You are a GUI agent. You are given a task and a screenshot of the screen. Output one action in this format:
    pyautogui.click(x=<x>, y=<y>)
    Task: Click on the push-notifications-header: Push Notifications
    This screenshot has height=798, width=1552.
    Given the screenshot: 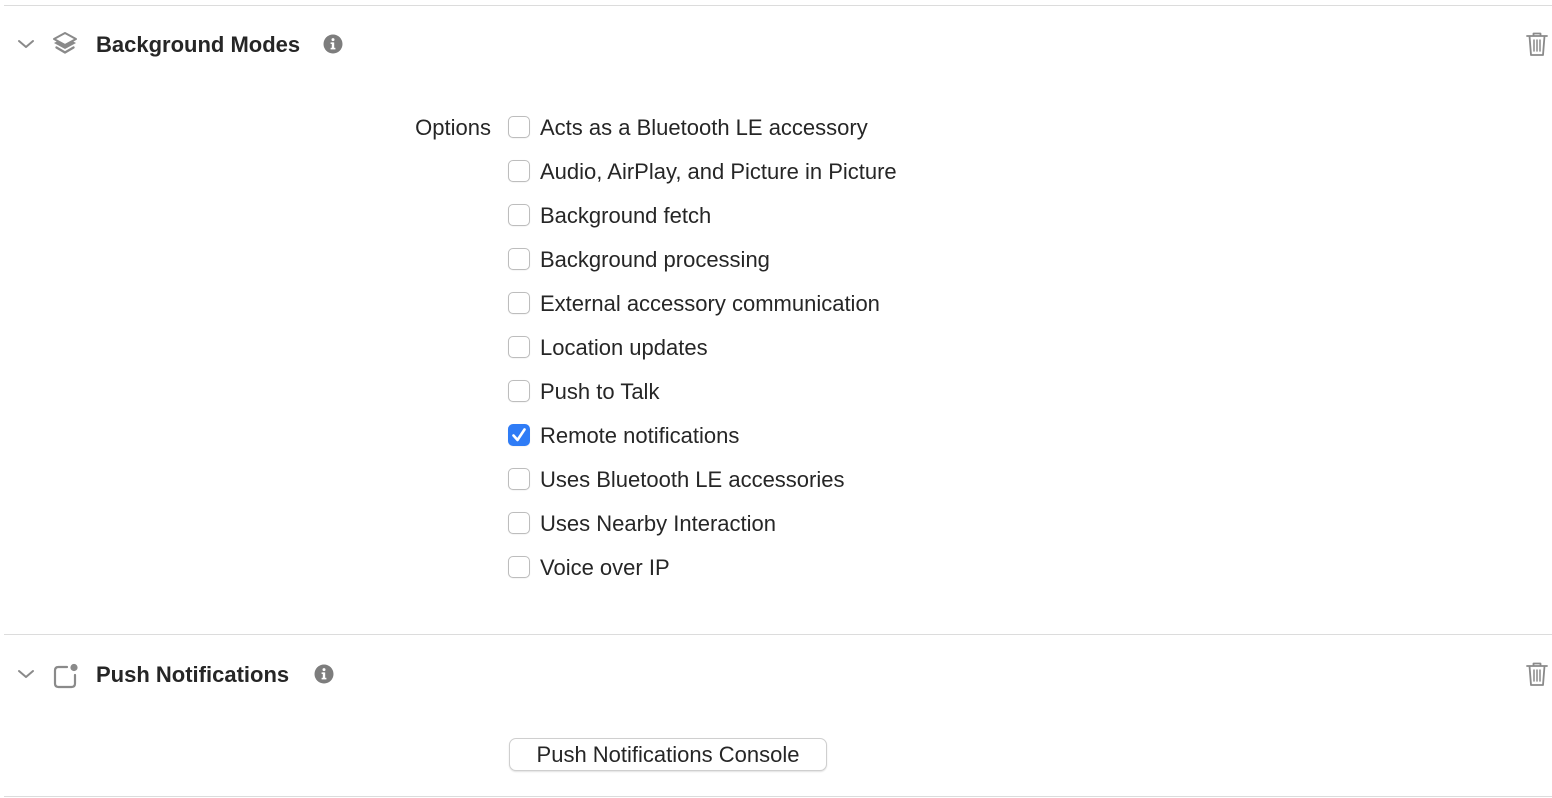 What is the action you would take?
    pyautogui.click(x=776, y=674)
    